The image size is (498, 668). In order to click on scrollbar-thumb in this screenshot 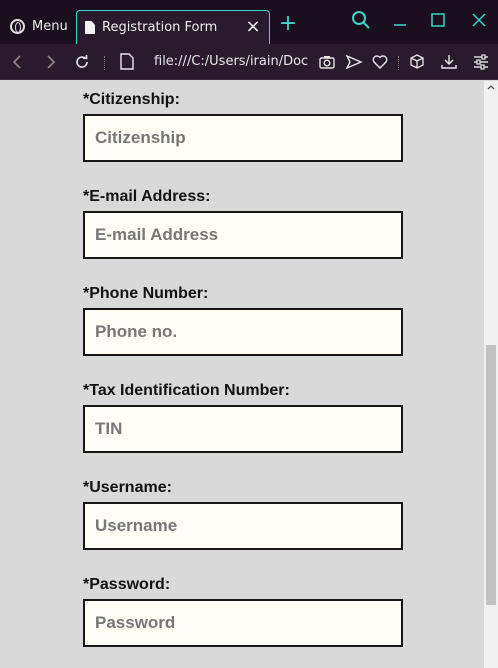, I will do `click(491, 475)`.